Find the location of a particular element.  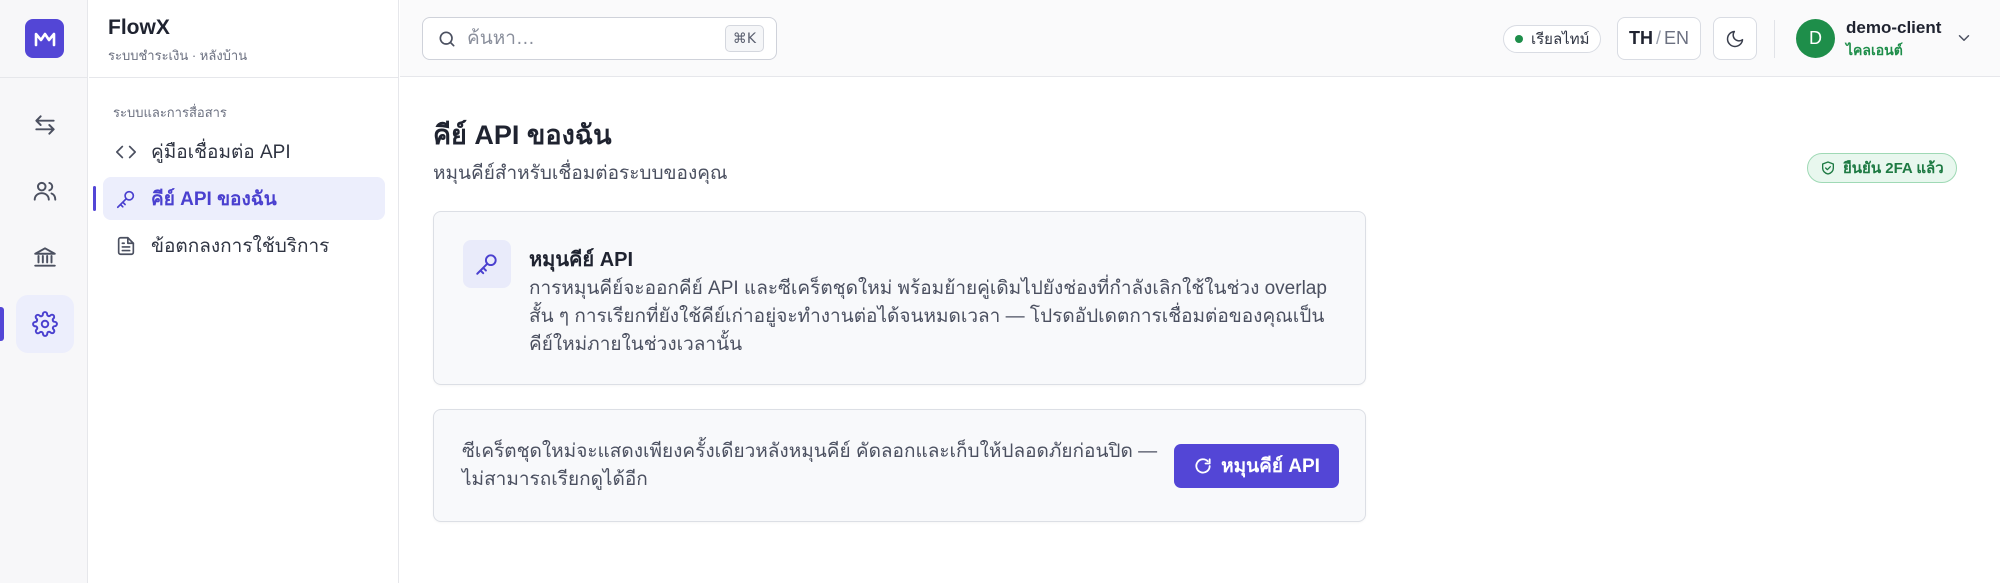

sidebar-section-title: ระบบและการสื่อสาร is located at coordinates (170, 112).